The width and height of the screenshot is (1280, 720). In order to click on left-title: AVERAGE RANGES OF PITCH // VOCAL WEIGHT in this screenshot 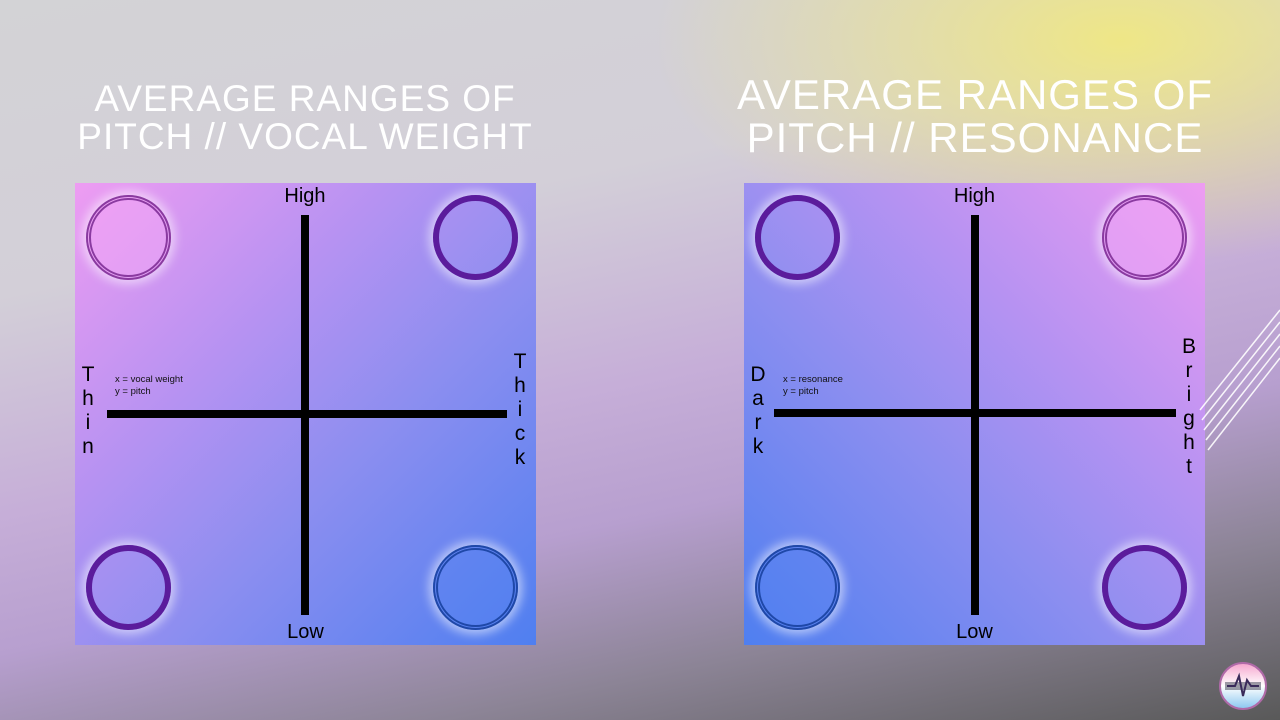, I will do `click(305, 117)`.